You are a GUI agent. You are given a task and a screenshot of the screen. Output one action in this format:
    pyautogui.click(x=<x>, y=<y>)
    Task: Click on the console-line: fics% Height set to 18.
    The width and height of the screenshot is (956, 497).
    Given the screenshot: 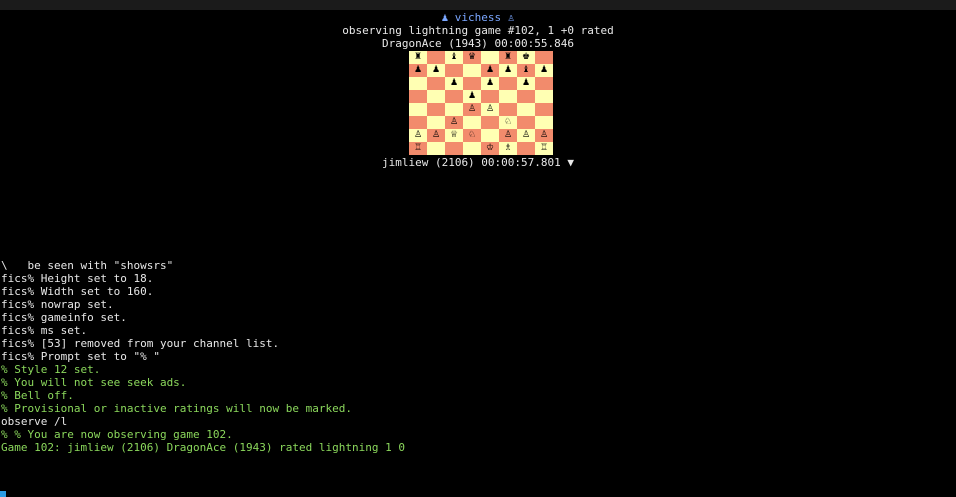 What is the action you would take?
    pyautogui.click(x=77, y=278)
    